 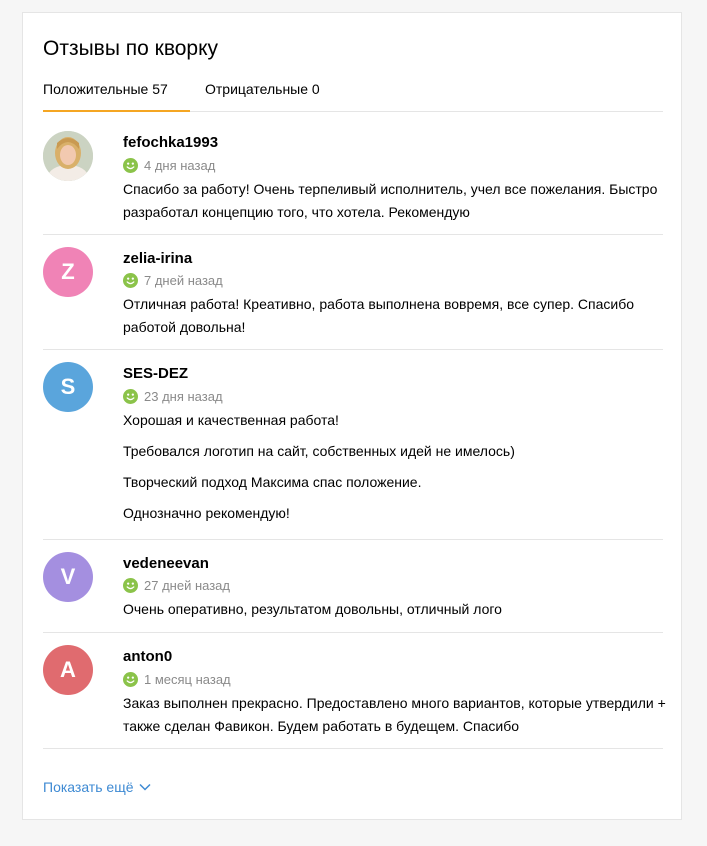 I want to click on tab-negative: Отрицательные 0, so click(x=262, y=95).